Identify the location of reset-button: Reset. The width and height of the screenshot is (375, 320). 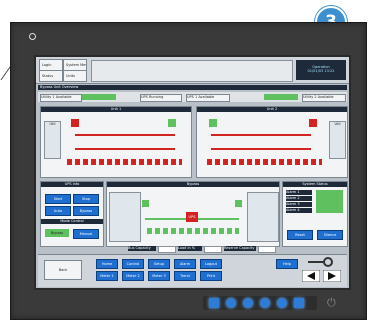
(300, 235).